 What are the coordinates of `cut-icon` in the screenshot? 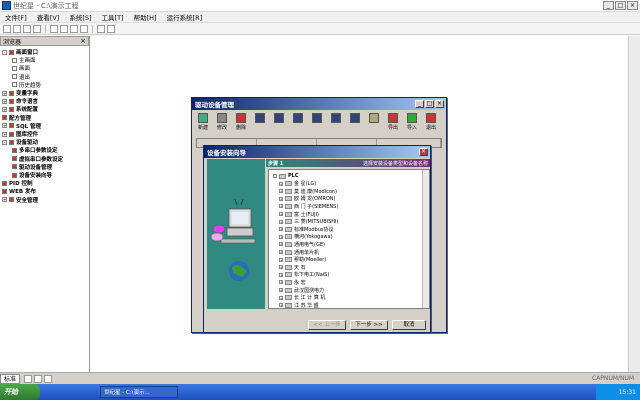 It's located at (54, 28).